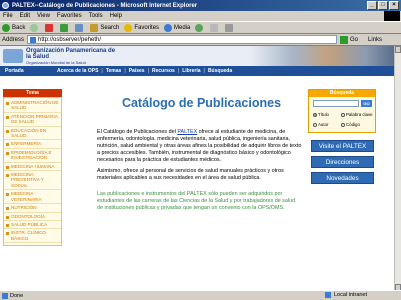  I want to click on topic-item: ATENCIÓN PRIMARIA DE SALUD, so click(32, 120).